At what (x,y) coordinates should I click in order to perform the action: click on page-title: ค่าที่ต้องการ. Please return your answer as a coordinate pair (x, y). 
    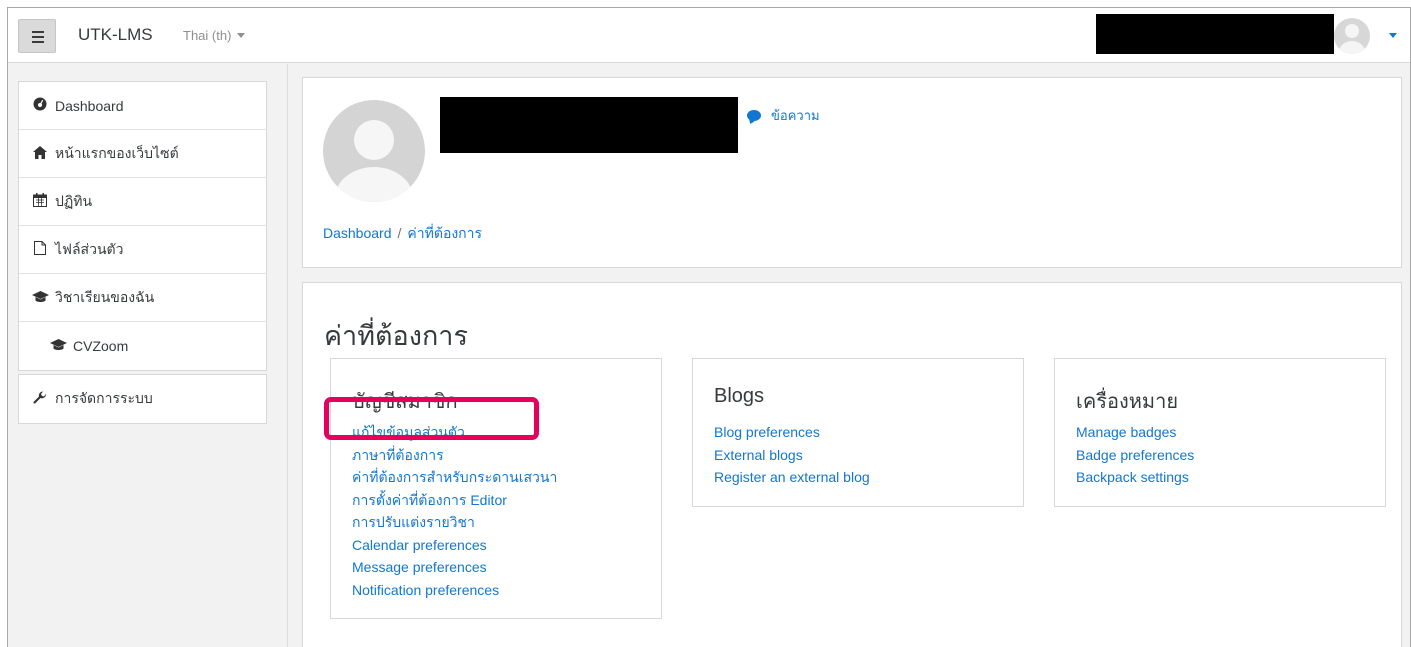
    Looking at the image, I should click on (396, 336).